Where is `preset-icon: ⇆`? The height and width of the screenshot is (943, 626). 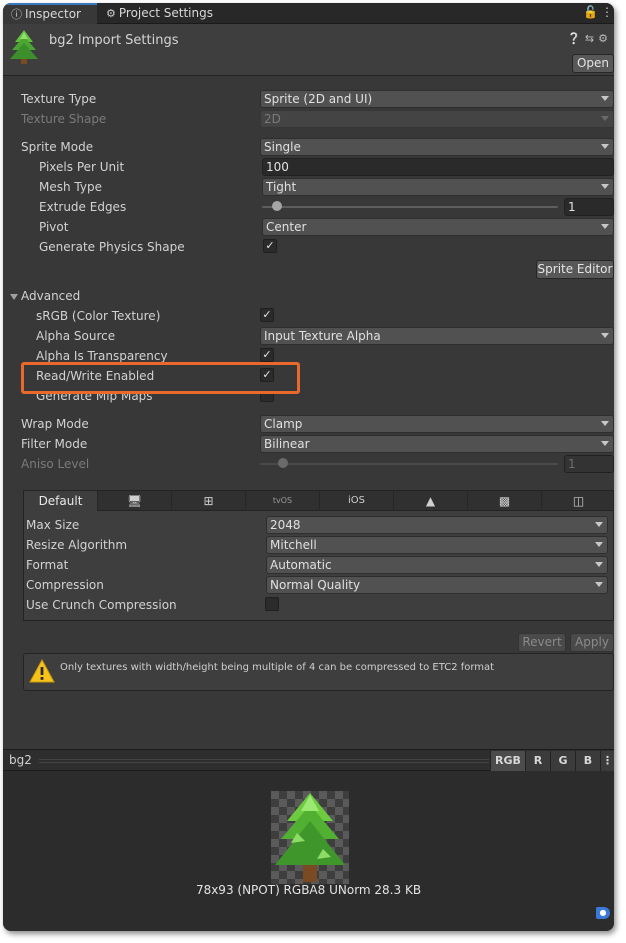
preset-icon: ⇆ is located at coordinates (591, 38).